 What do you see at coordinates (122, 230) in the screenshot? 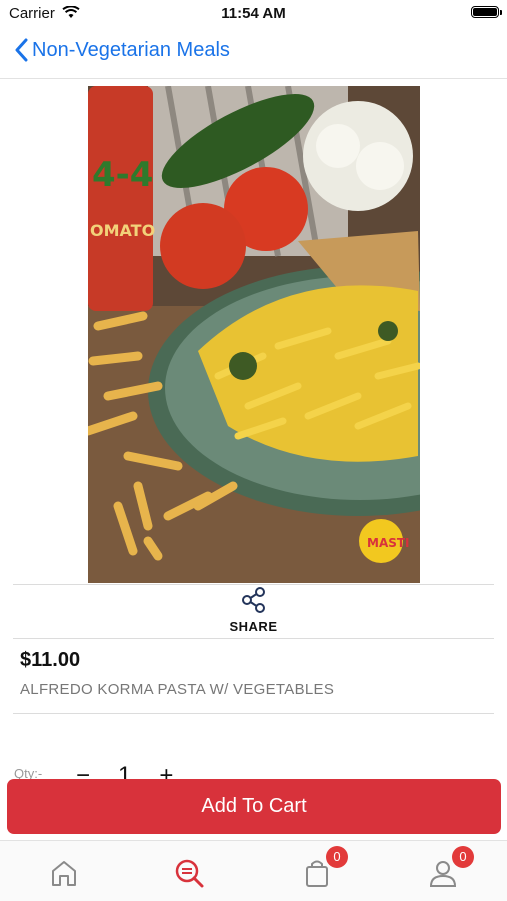
I see `svg-text: OMATO` at bounding box center [122, 230].